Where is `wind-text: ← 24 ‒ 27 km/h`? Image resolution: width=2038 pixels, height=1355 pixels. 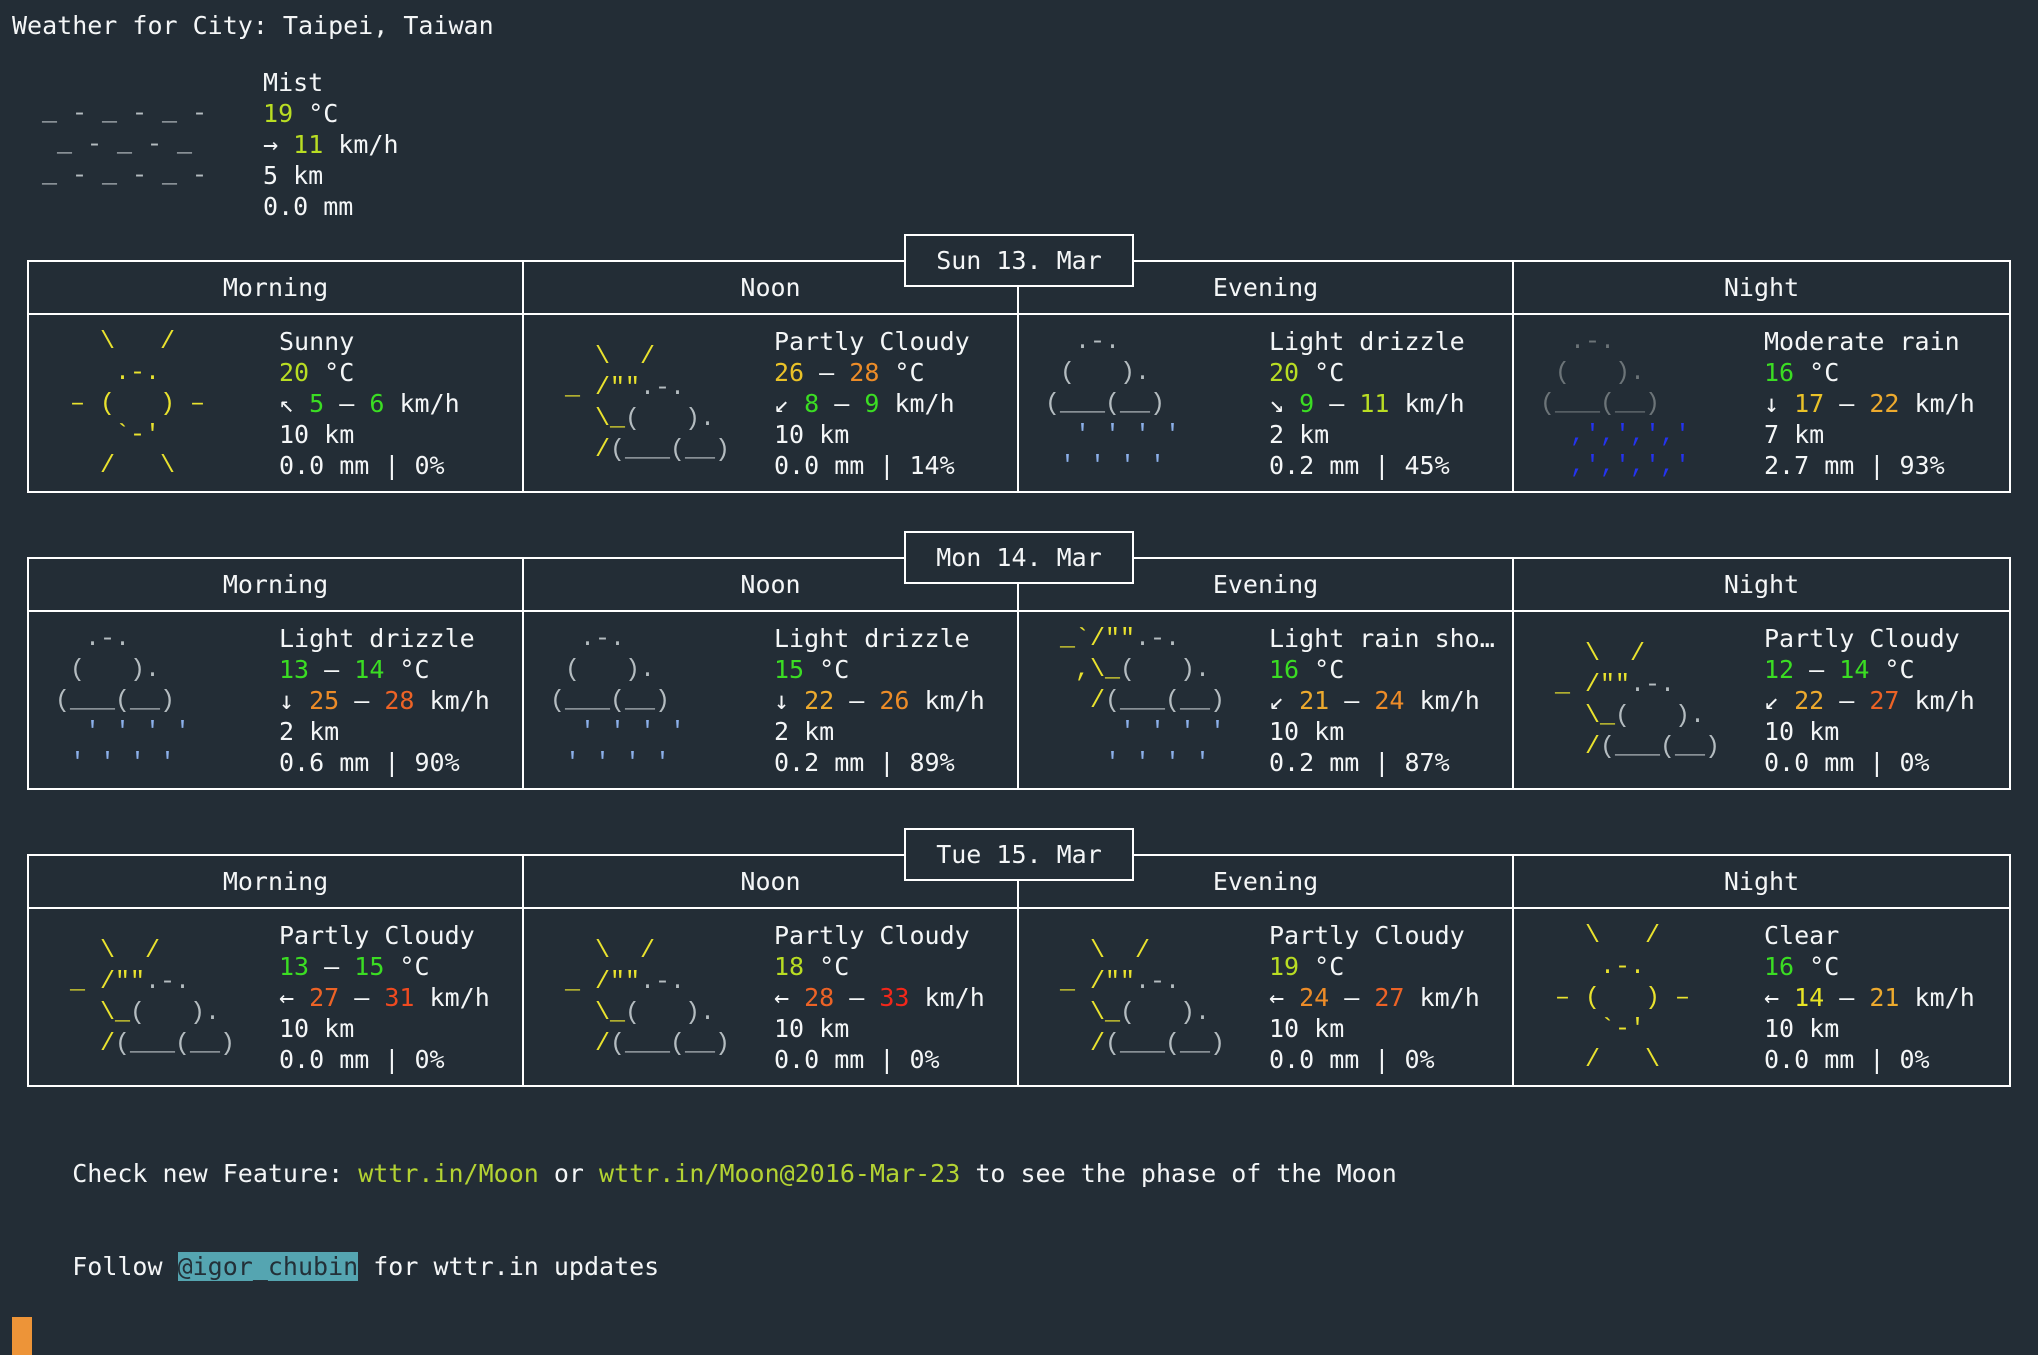 wind-text: ← 24 ‒ 27 km/h is located at coordinates (1374, 997).